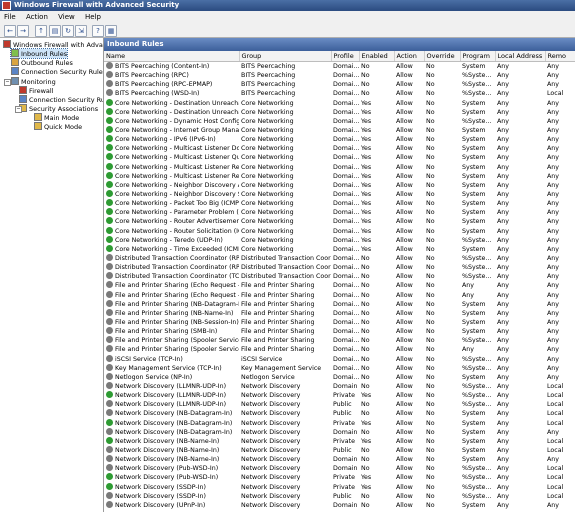  What do you see at coordinates (93, 17) in the screenshot?
I see `menu-help: Help` at bounding box center [93, 17].